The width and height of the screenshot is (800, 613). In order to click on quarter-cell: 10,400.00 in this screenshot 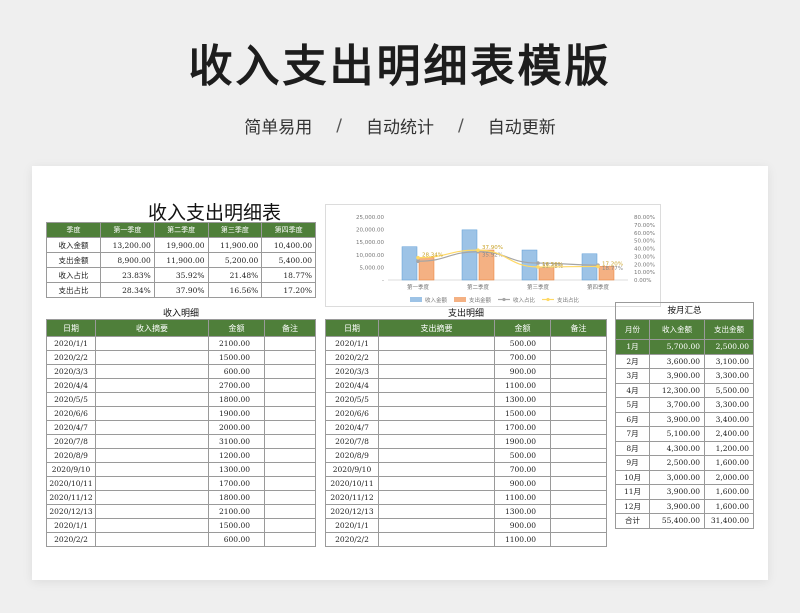, I will do `click(288, 245)`.